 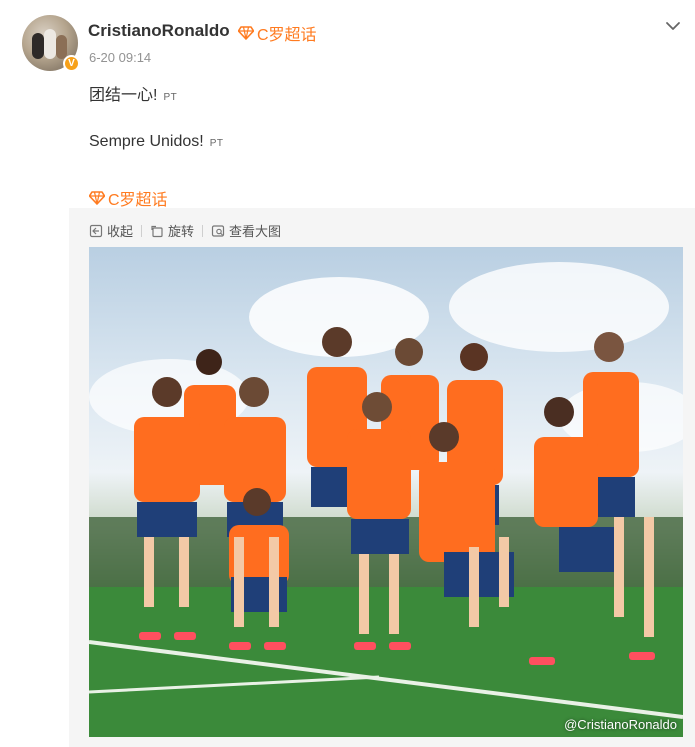 What do you see at coordinates (138, 200) in the screenshot?
I see `topic-link-label: C罗超话` at bounding box center [138, 200].